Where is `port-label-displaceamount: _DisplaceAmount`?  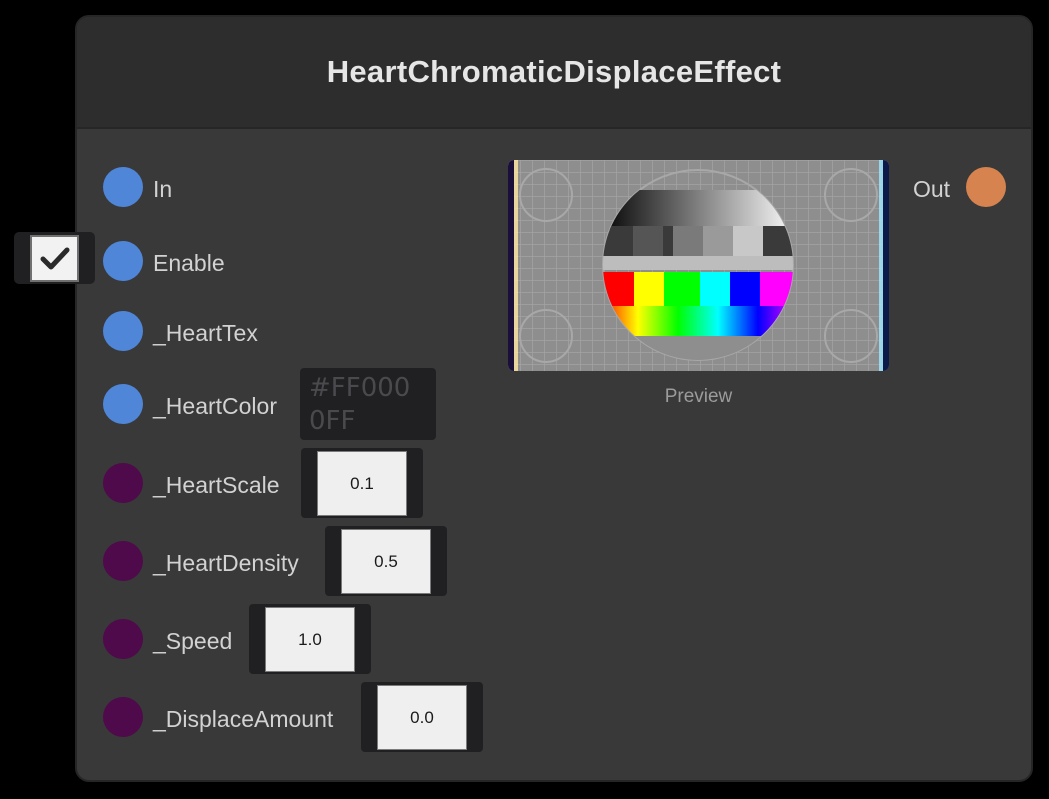 port-label-displaceamount: _DisplaceAmount is located at coordinates (243, 719).